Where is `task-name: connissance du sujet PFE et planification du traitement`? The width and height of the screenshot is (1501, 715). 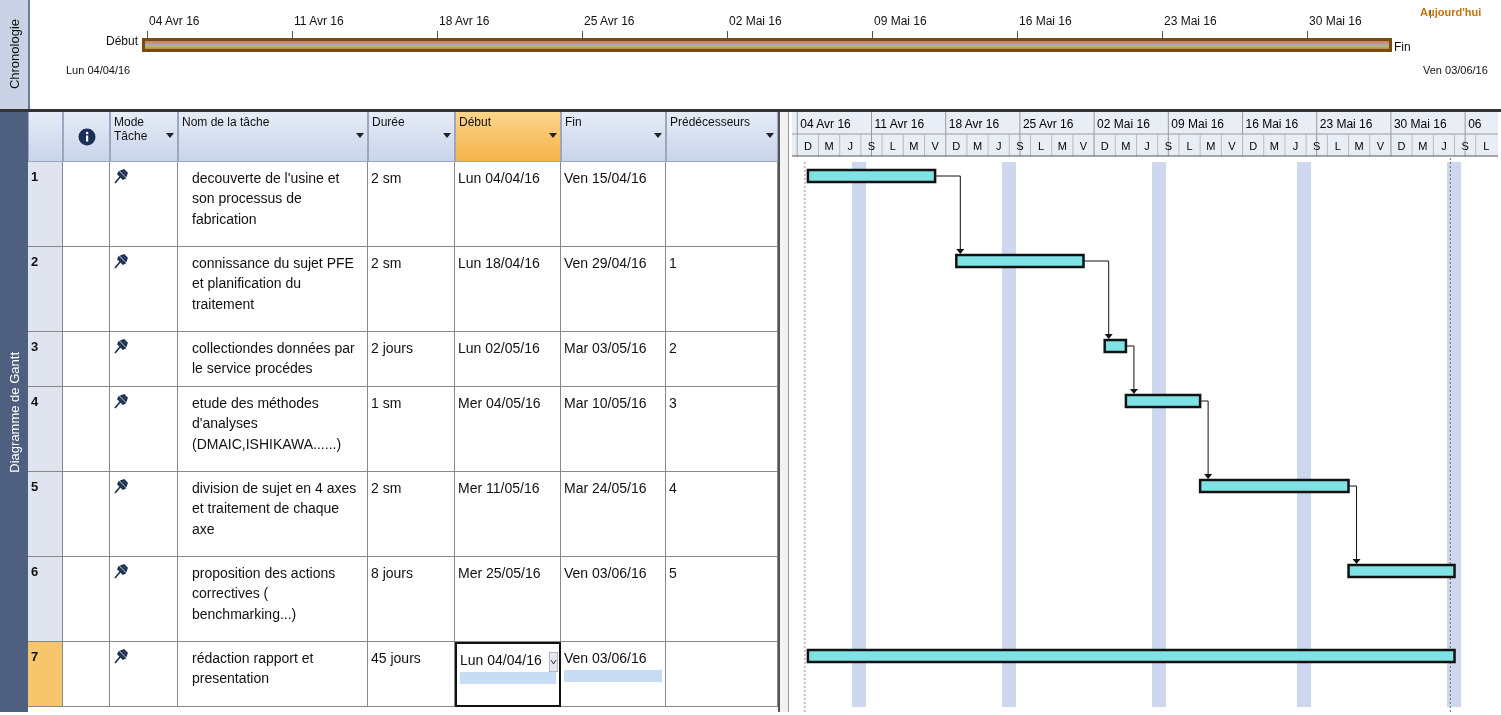 task-name: connissance du sujet PFE et planification du traitement is located at coordinates (273, 283).